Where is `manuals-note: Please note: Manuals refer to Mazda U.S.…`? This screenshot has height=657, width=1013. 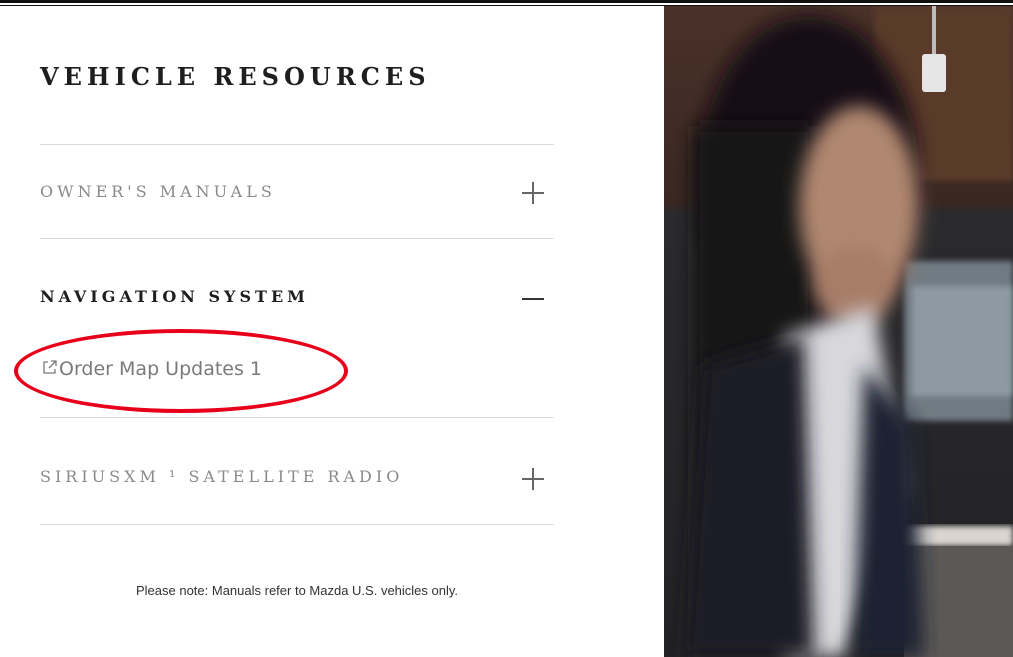
manuals-note: Please note: Manuals refer to Mazda U.S.… is located at coordinates (297, 590).